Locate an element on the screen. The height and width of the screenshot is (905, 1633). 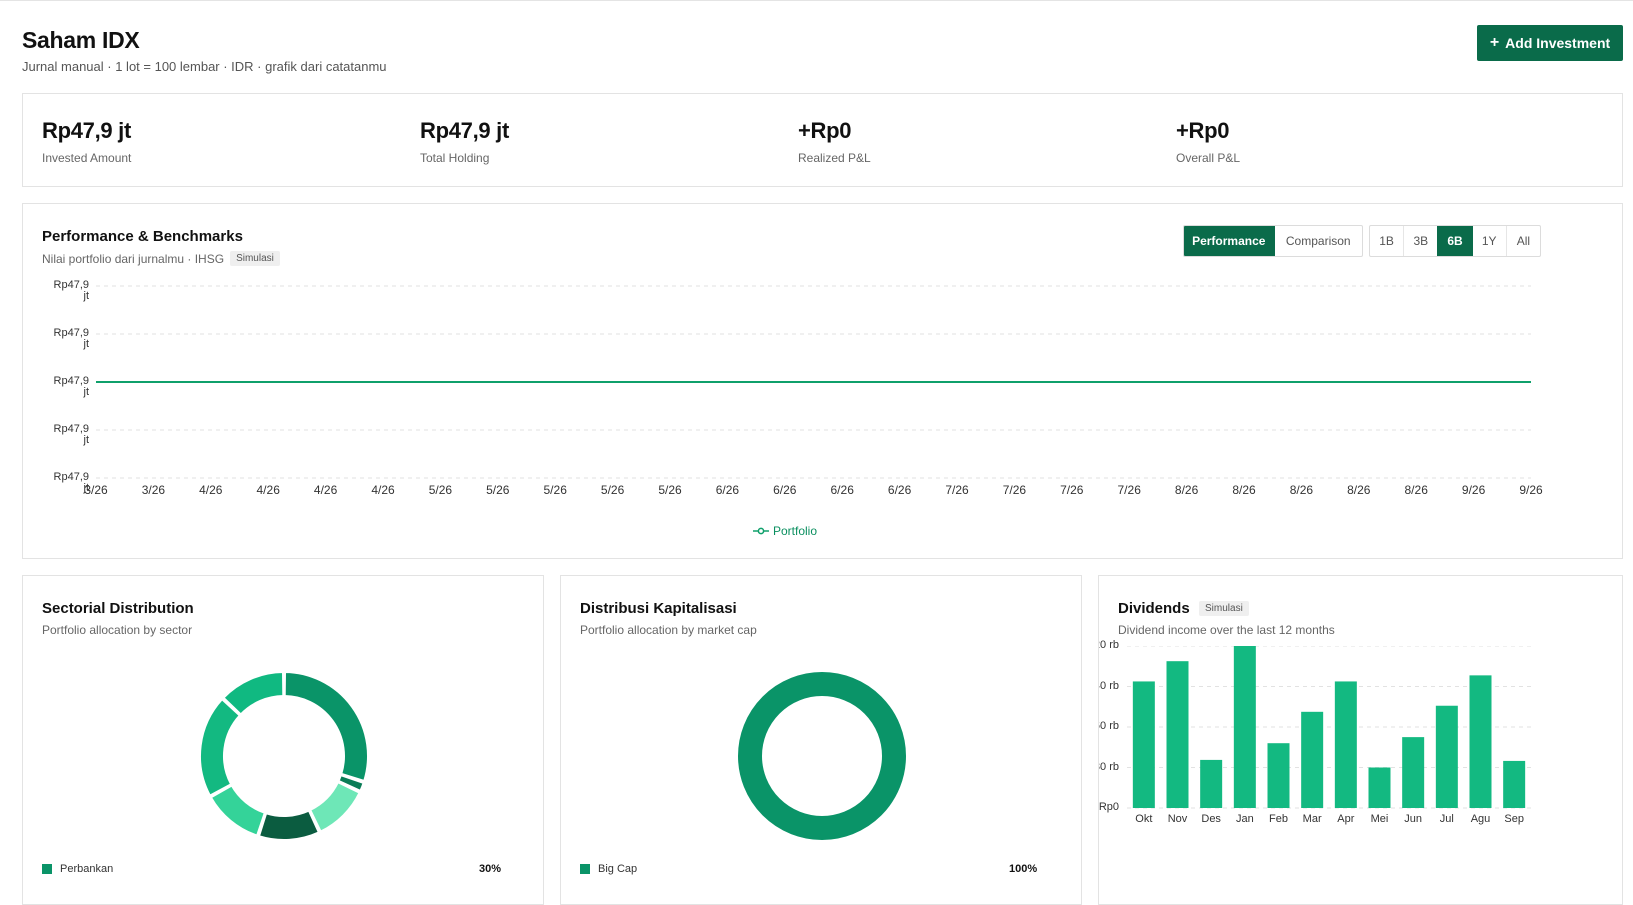
dividends-subtitle: Dividend income over the last 12 months is located at coordinates (1226, 630).